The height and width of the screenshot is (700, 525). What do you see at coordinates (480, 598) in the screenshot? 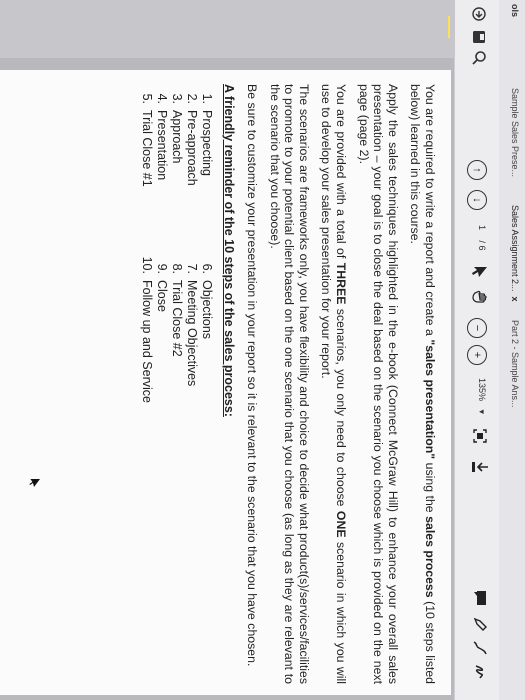
I see `comment-icon` at bounding box center [480, 598].